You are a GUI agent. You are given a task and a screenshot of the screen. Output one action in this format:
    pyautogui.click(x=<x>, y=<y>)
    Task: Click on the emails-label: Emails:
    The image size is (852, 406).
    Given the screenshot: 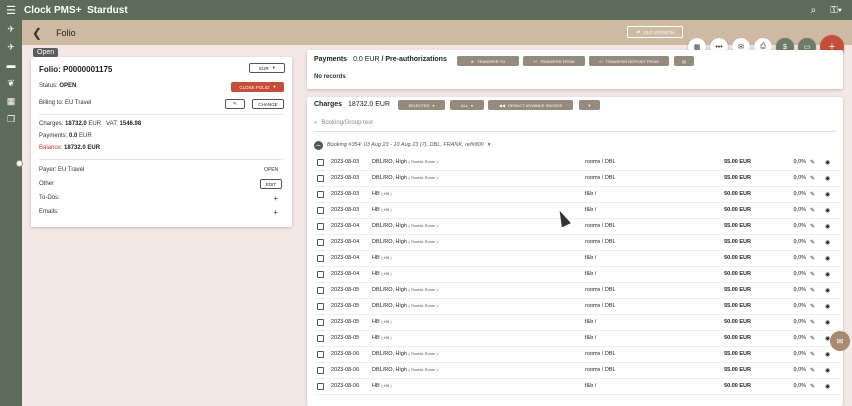 What is the action you would take?
    pyautogui.click(x=49, y=212)
    